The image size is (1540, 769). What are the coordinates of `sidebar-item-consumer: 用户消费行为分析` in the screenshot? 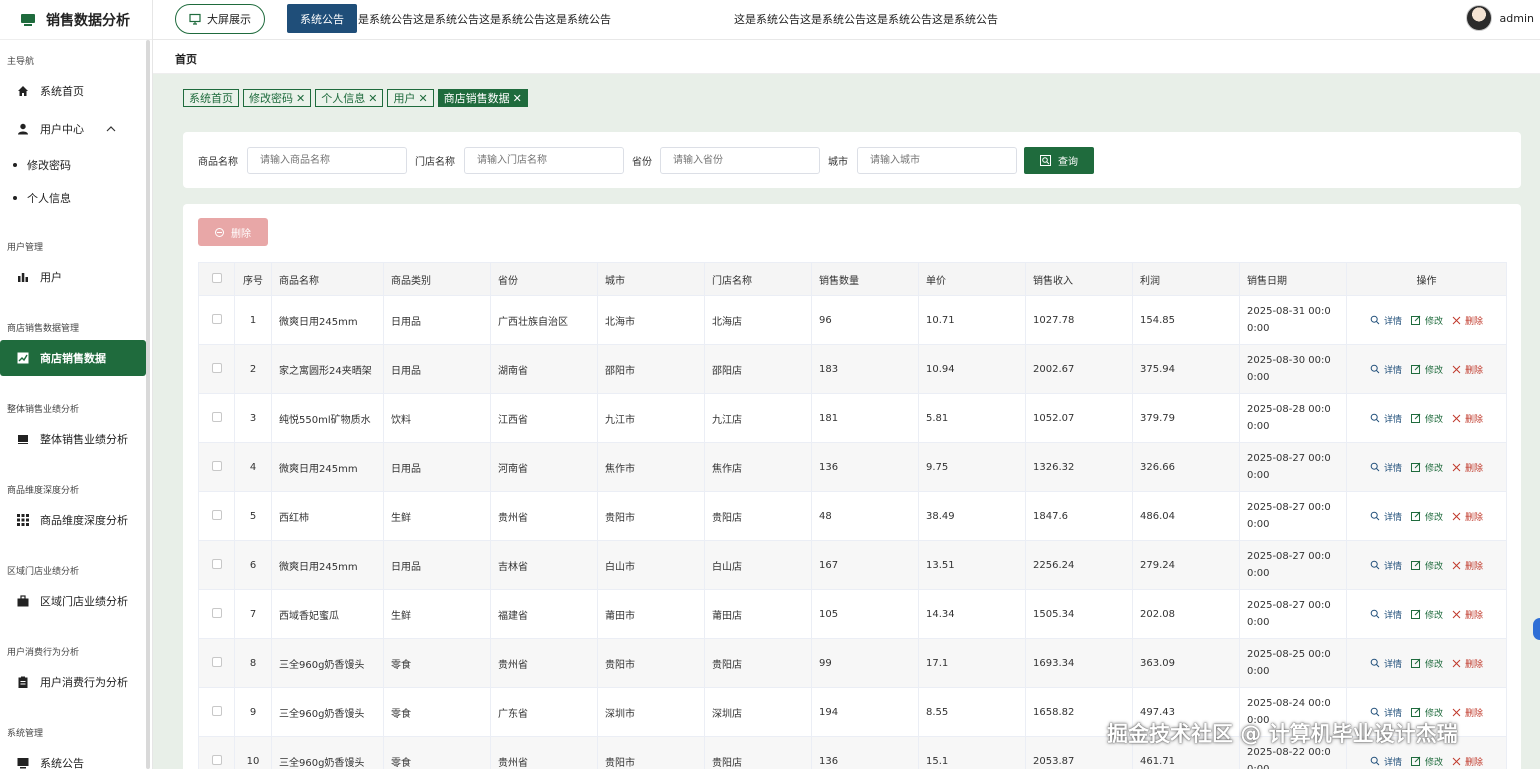 It's located at (73, 682).